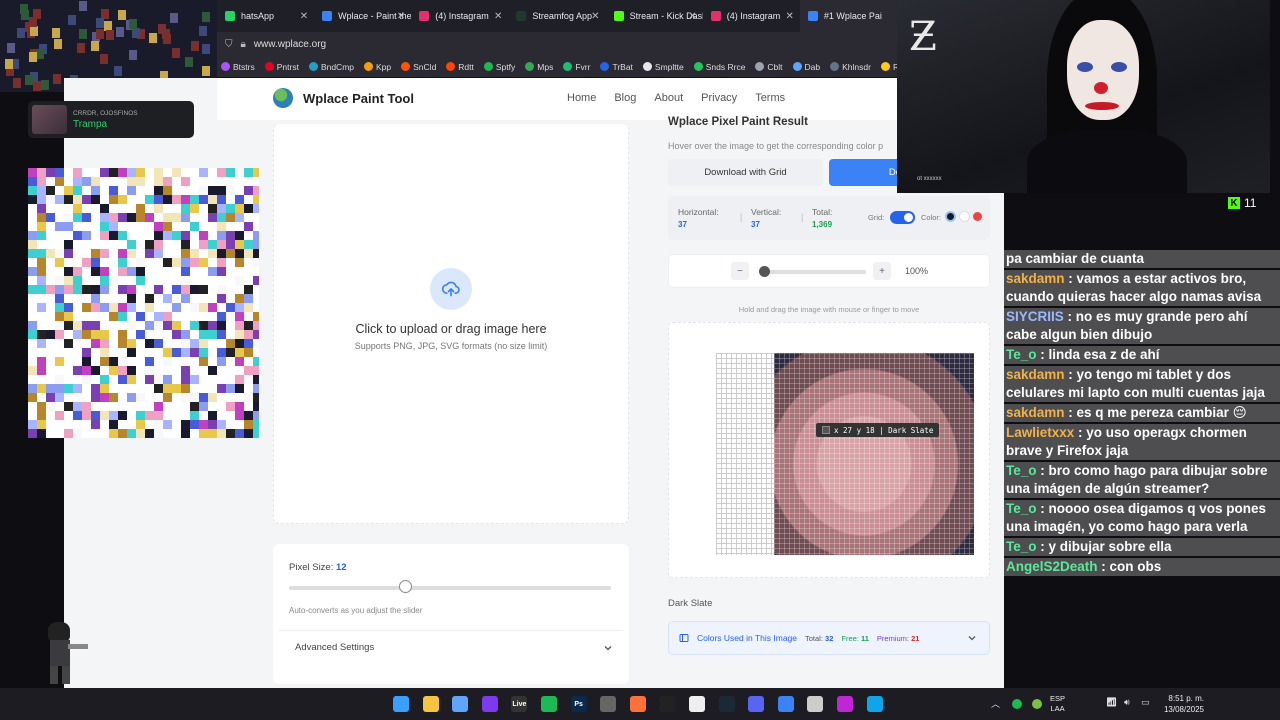  What do you see at coordinates (625, 98) in the screenshot?
I see `nav-blog: Blog` at bounding box center [625, 98].